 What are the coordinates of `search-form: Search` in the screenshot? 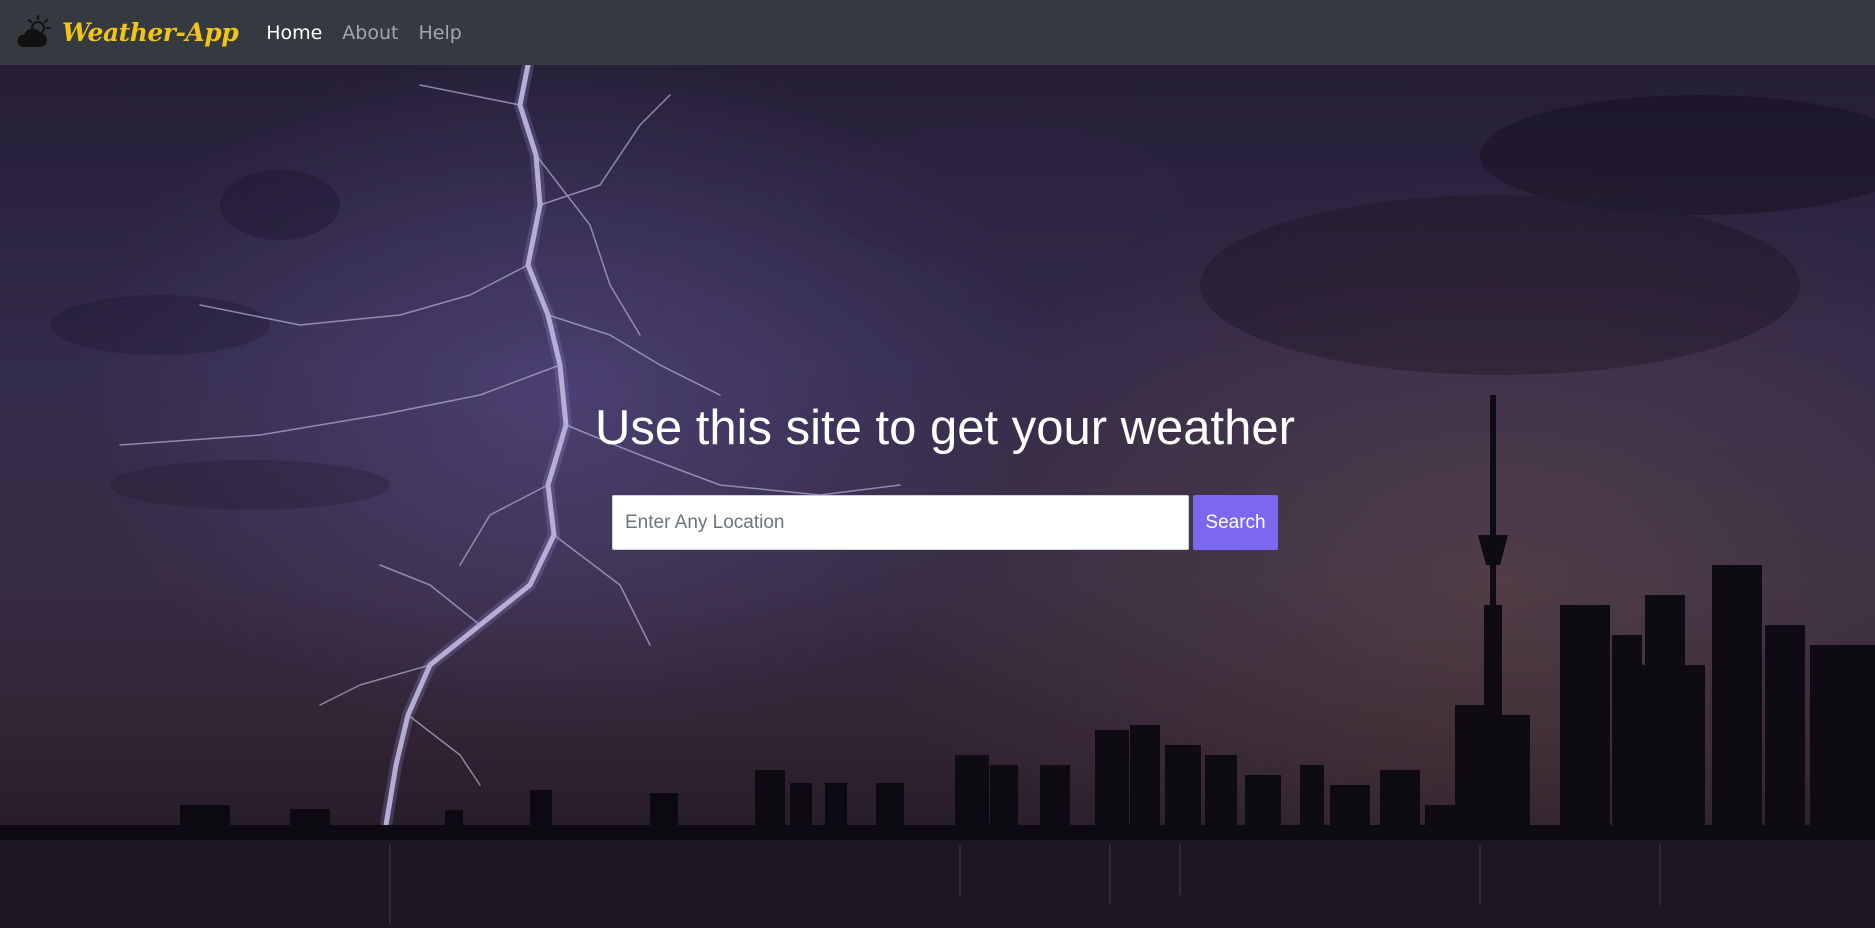 It's located at (945, 522).